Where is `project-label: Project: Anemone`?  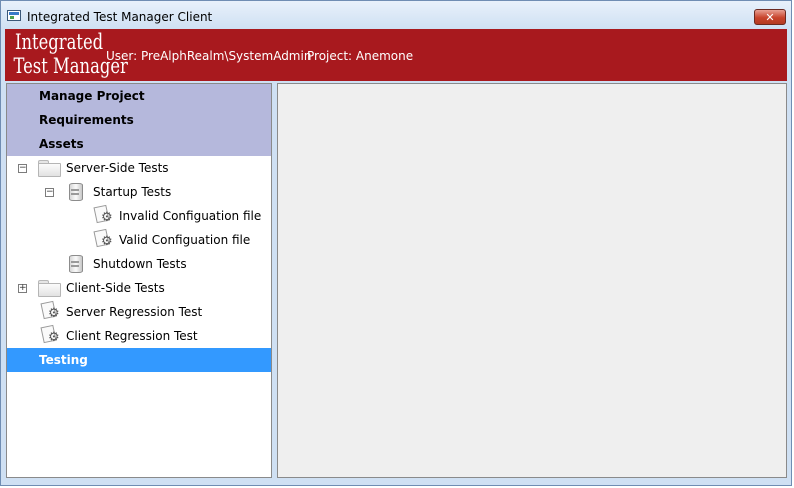
project-label: Project: Anemone is located at coordinates (360, 56).